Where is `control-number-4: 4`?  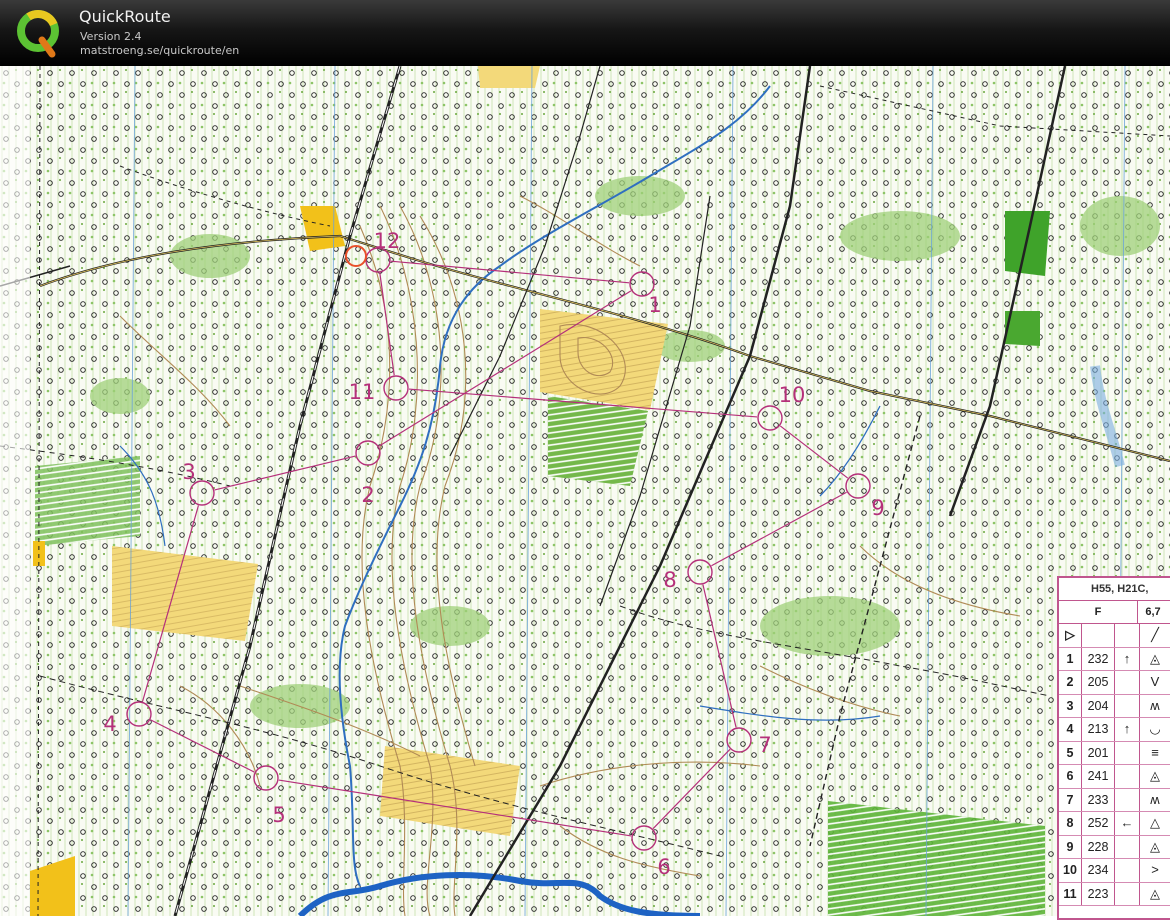
control-number-4: 4 is located at coordinates (109, 724).